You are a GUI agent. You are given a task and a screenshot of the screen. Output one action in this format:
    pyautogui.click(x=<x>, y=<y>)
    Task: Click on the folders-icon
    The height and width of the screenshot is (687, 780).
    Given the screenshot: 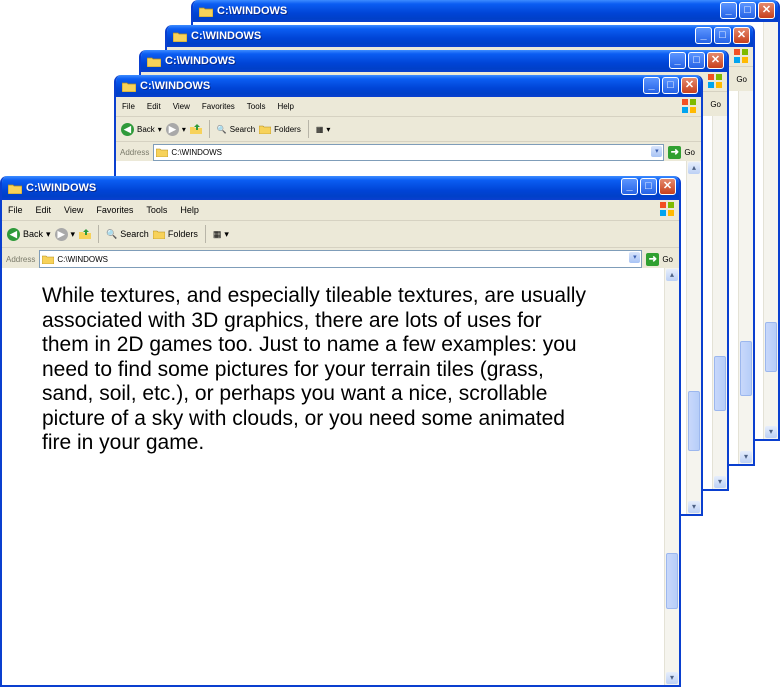 What is the action you would take?
    pyautogui.click(x=265, y=129)
    